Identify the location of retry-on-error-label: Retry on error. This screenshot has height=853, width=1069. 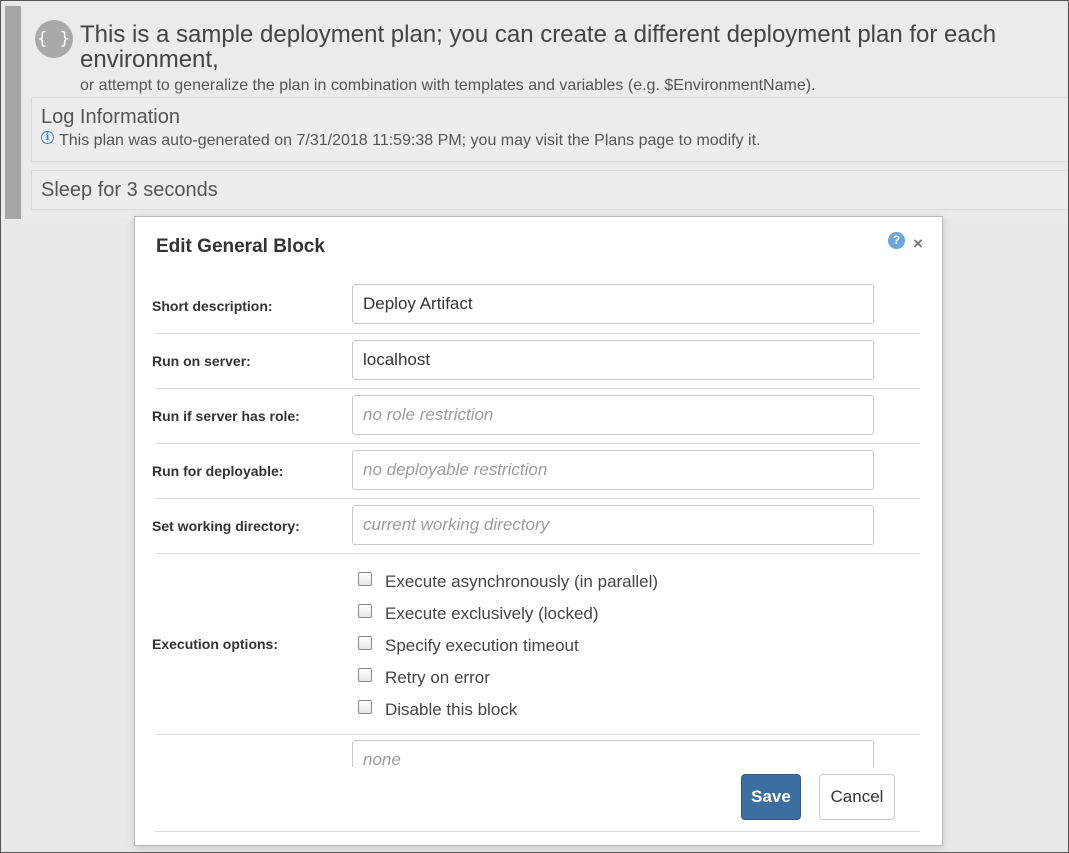
(437, 677).